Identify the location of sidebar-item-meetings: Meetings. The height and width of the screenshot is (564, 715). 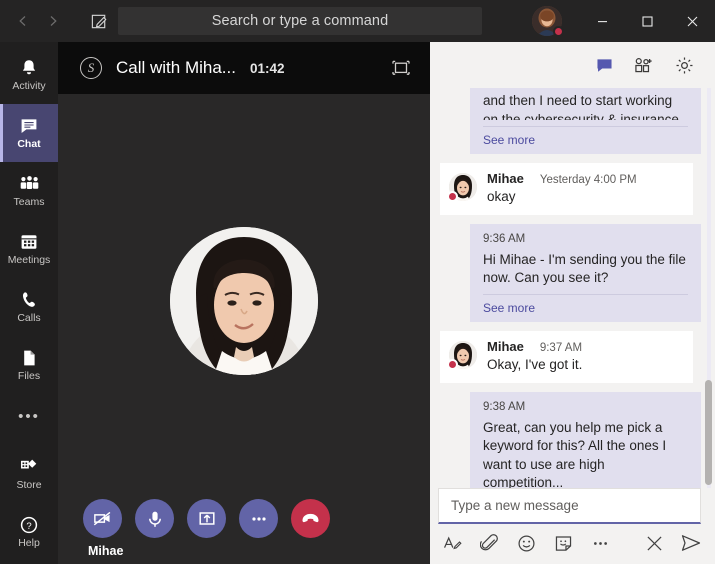
(29, 249).